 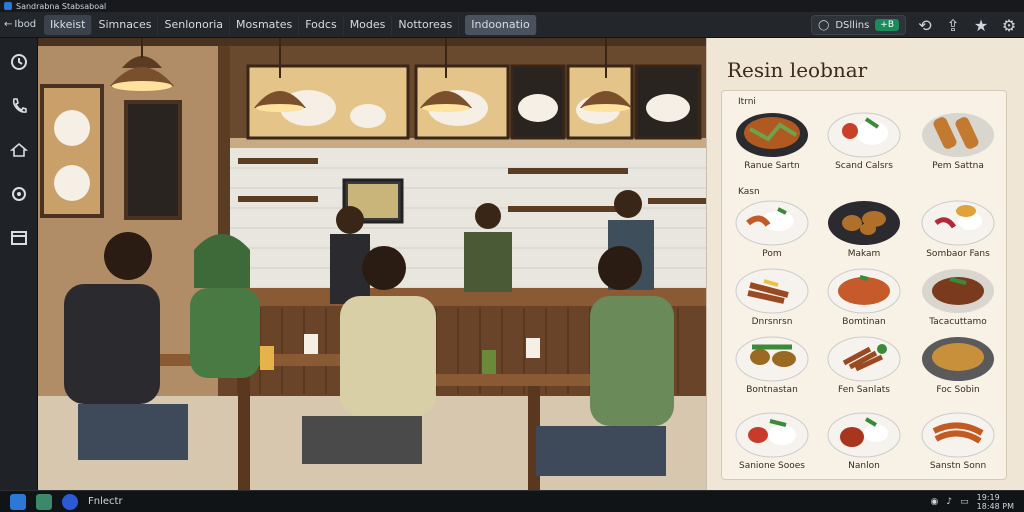 I want to click on dish-item: Pom, so click(x=772, y=228).